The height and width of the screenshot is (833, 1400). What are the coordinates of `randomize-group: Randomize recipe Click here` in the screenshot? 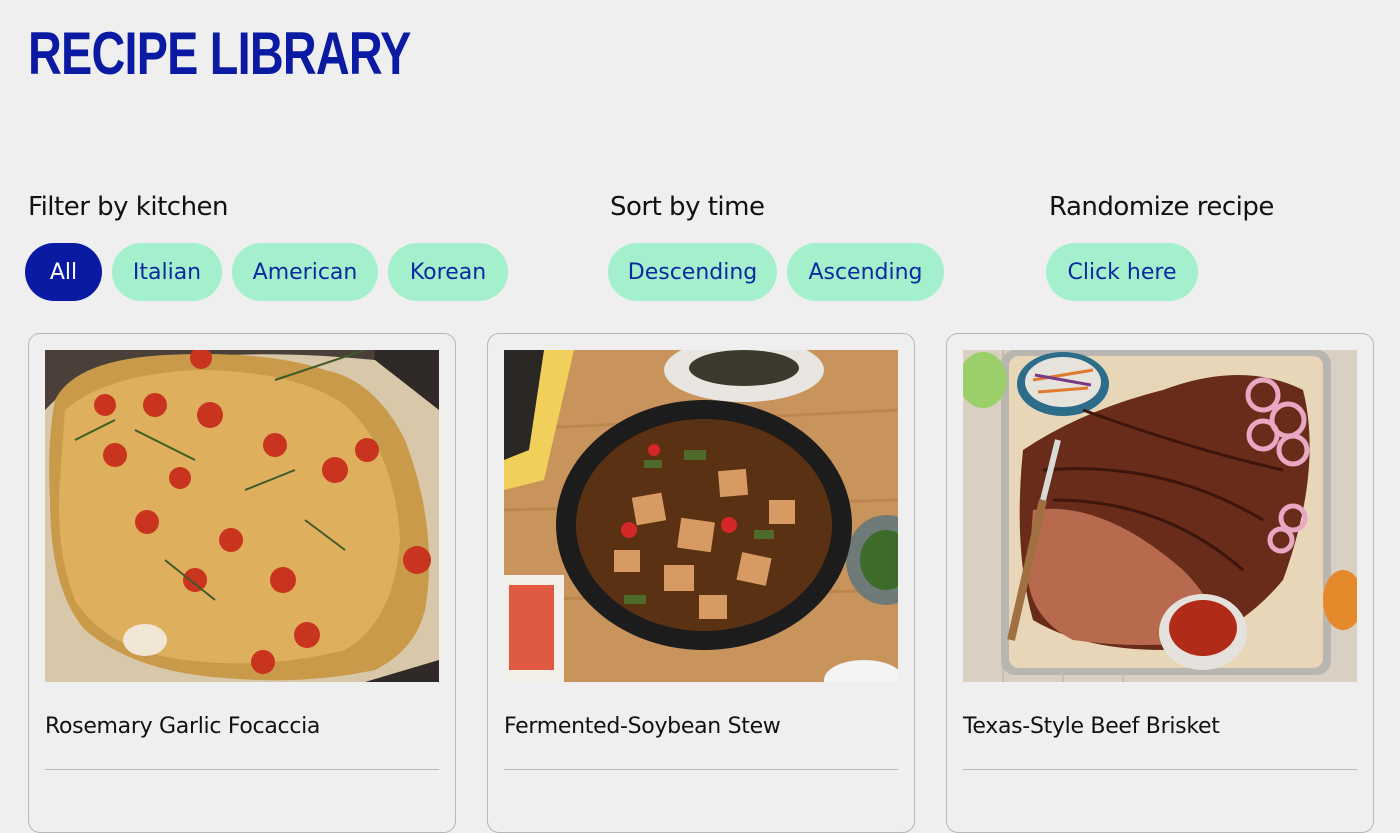 It's located at (1160, 245).